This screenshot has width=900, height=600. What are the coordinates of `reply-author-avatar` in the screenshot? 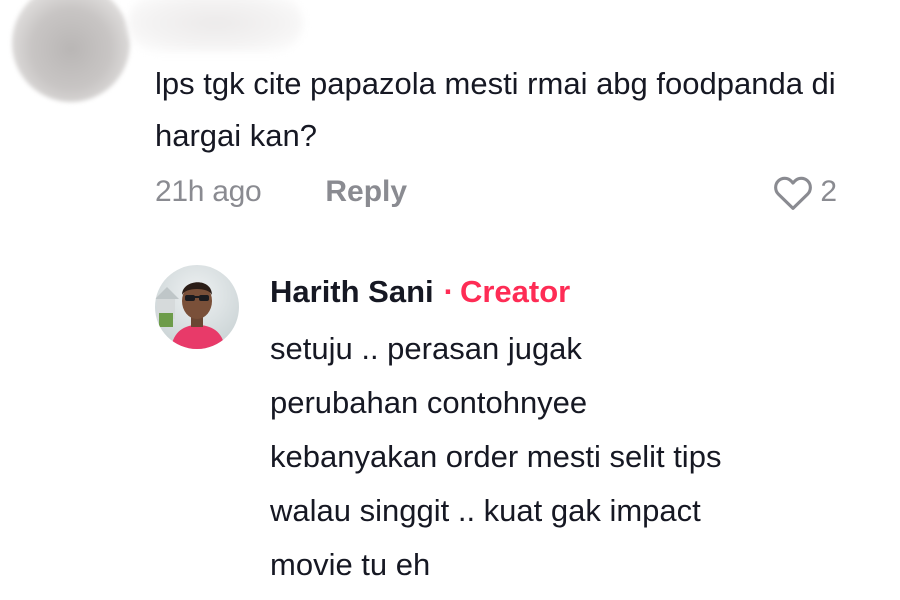 It's located at (197, 307).